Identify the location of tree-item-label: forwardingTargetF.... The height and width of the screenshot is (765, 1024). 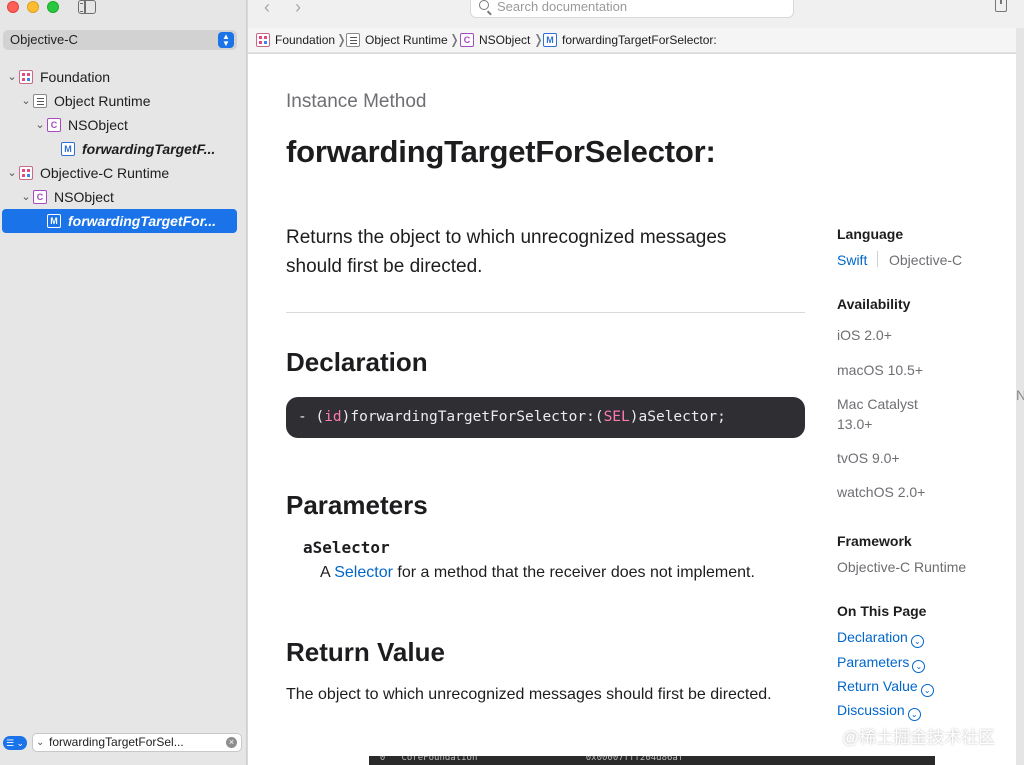
(149, 149).